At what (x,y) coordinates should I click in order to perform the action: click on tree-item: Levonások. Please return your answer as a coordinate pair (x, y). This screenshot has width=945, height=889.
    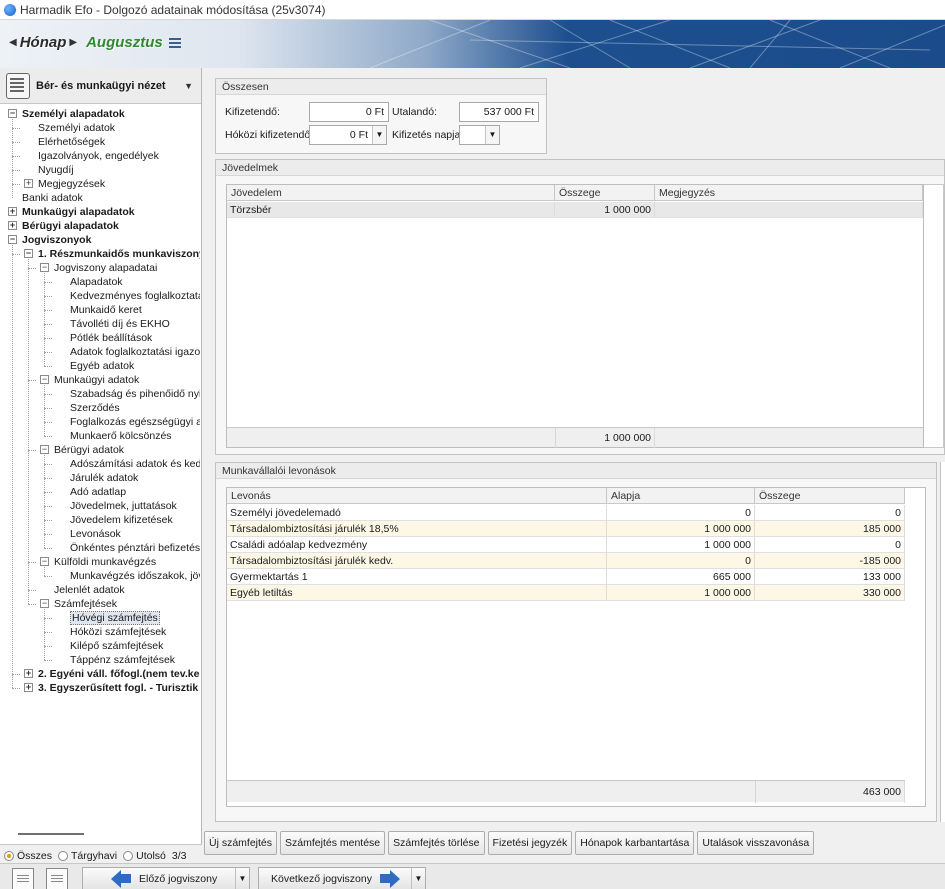
    Looking at the image, I should click on (88, 534).